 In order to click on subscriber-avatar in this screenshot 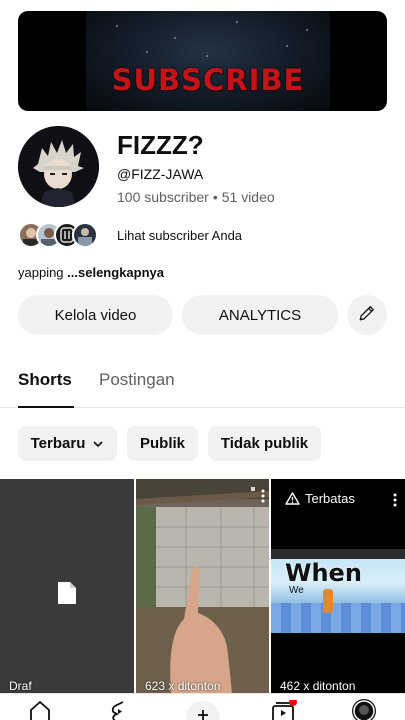, I will do `click(85, 235)`.